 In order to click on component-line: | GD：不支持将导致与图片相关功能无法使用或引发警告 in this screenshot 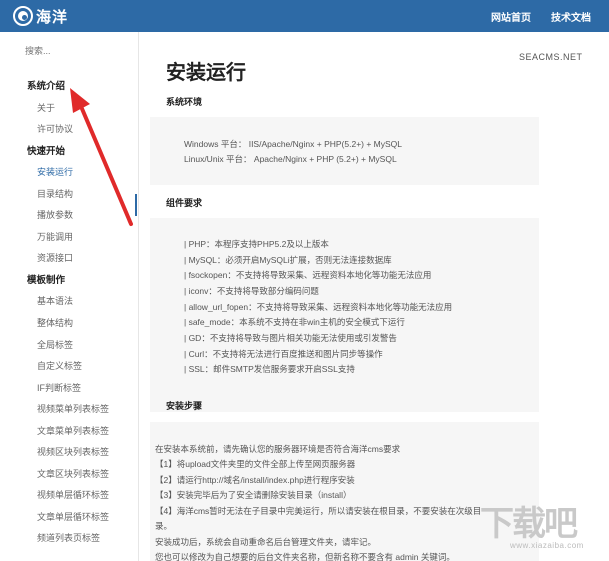, I will do `click(290, 338)`.